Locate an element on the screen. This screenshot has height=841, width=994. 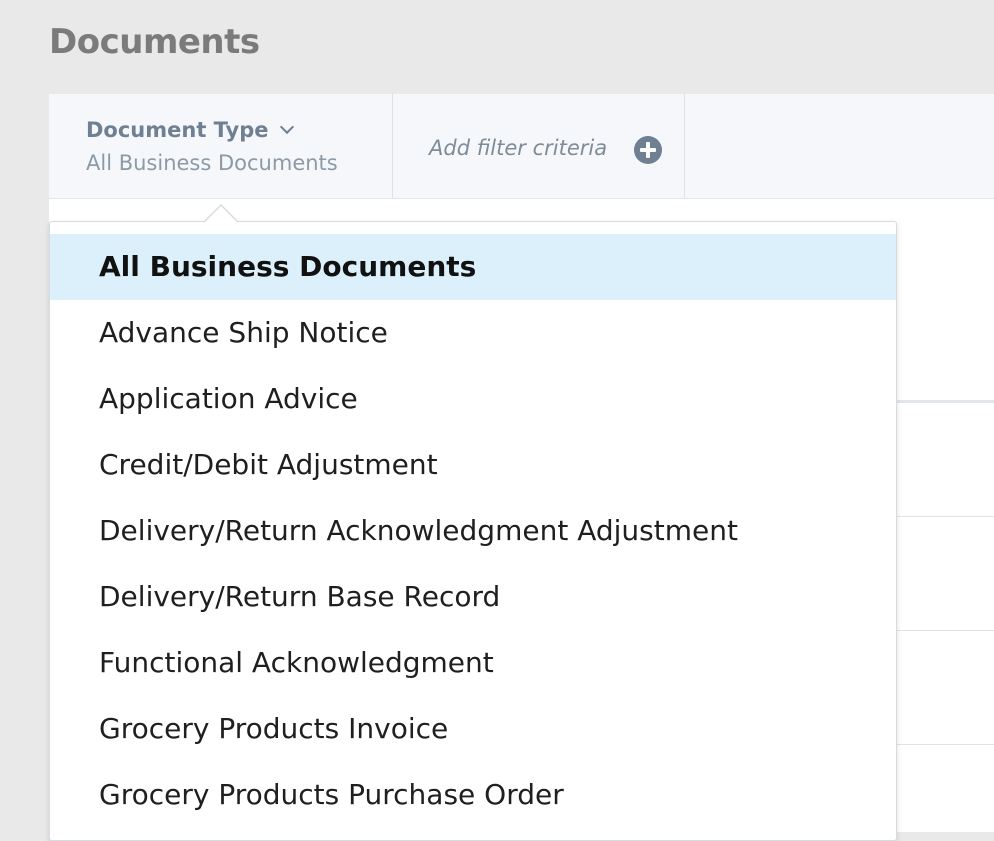
dropdown-option: Grocery Products Invoice is located at coordinates (473, 729).